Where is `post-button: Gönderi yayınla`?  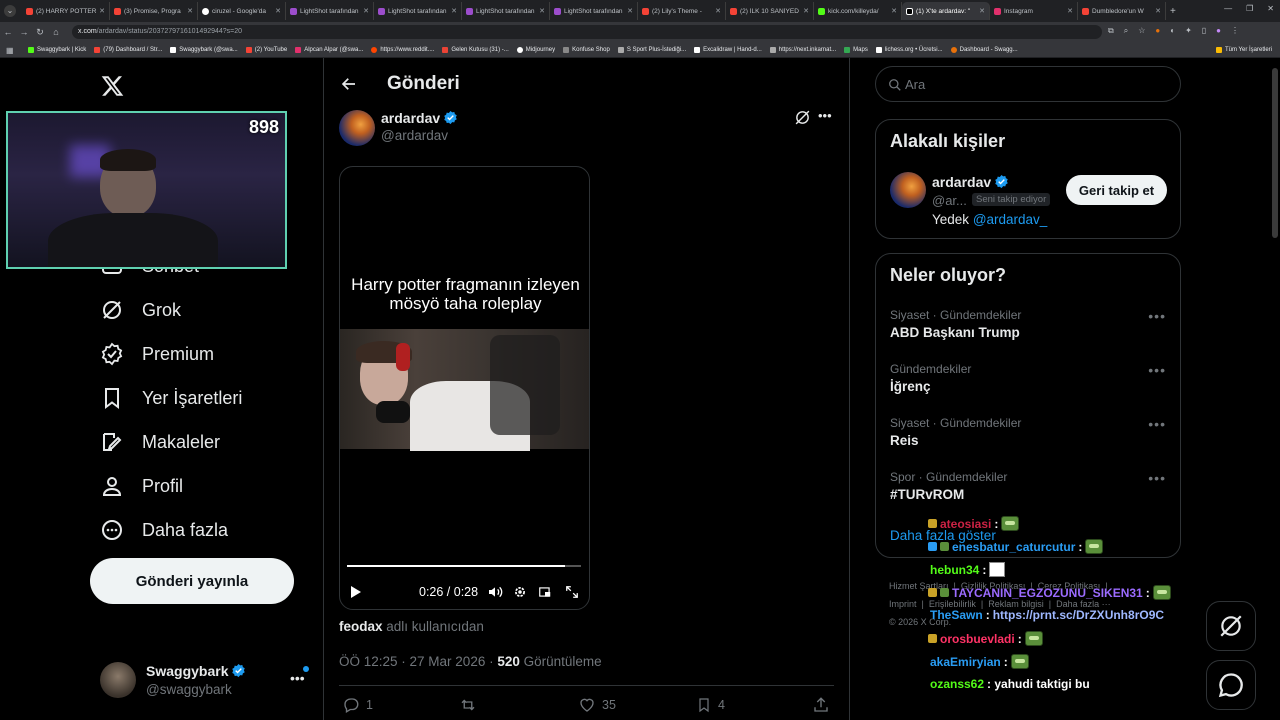
post-button: Gönderi yayınla is located at coordinates (192, 581).